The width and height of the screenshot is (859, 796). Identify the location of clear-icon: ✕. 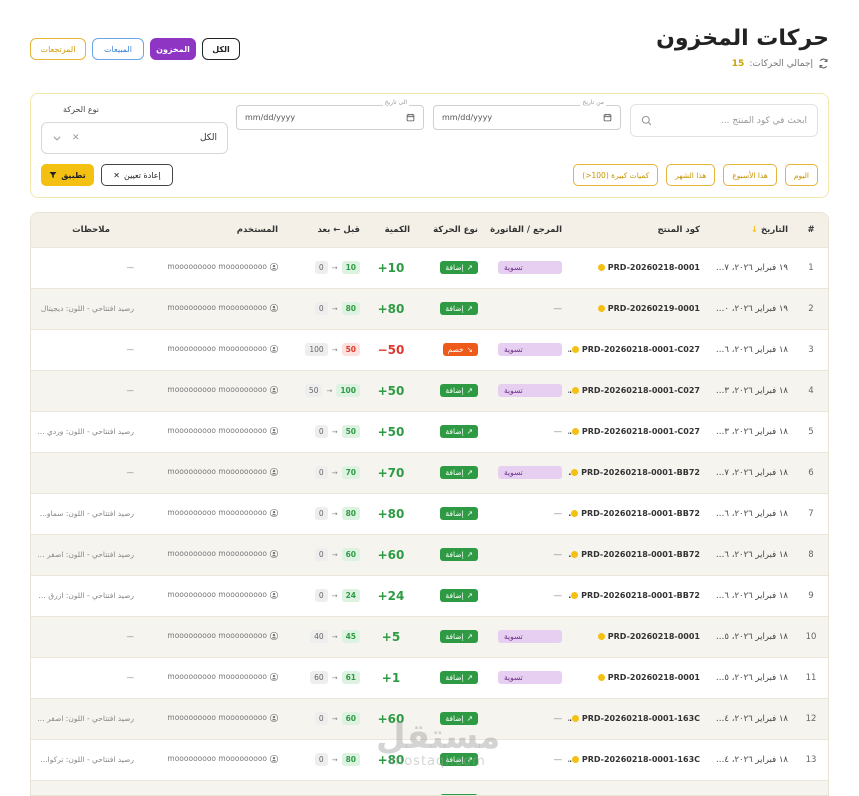
(76, 138).